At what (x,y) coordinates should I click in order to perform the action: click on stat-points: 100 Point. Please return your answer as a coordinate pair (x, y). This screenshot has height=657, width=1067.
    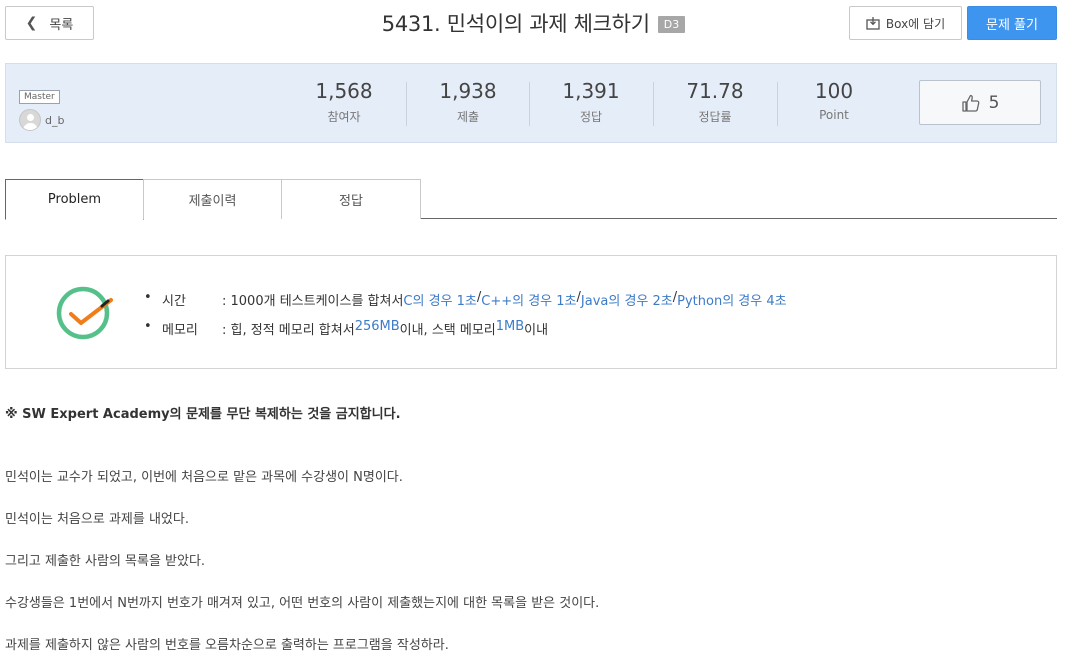
    Looking at the image, I should click on (834, 100).